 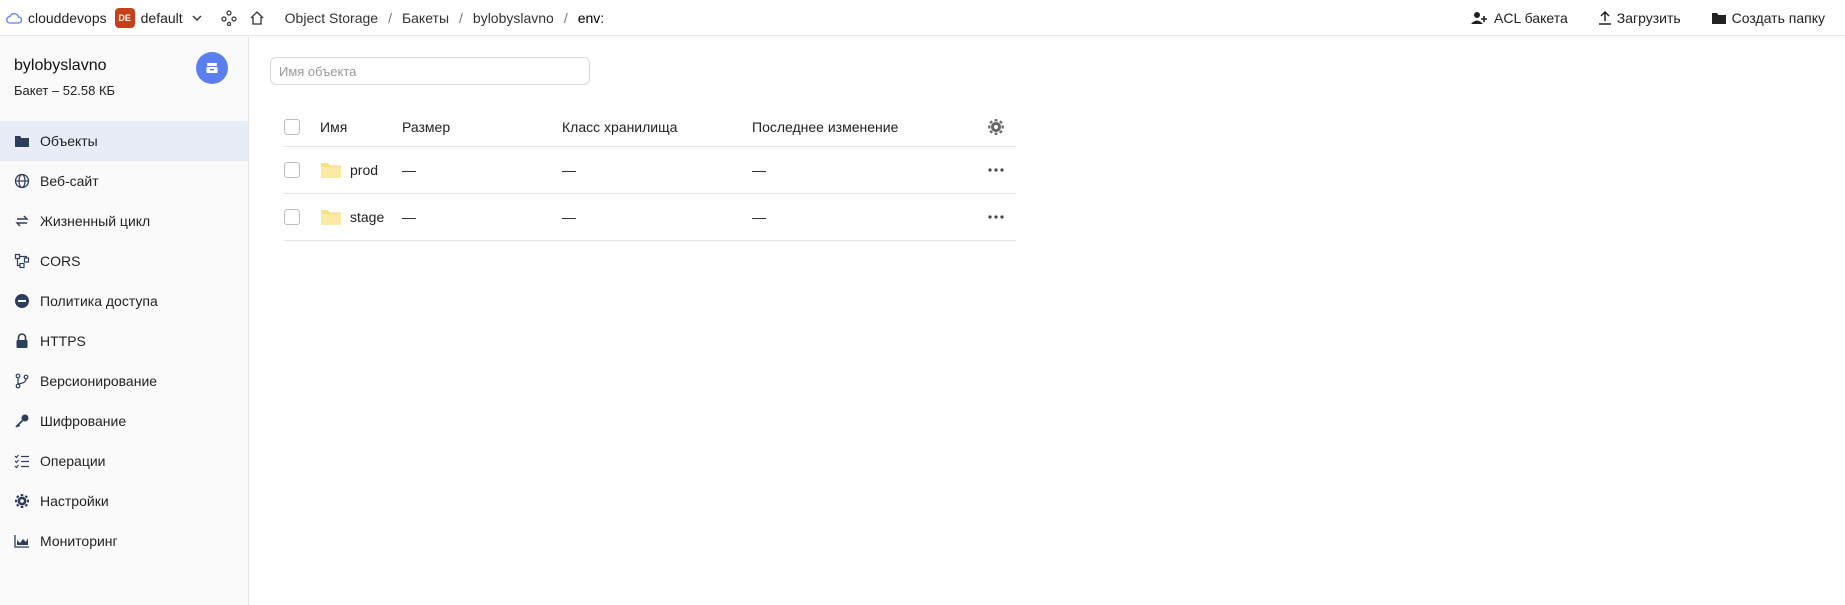 I want to click on sidebar-item-label: Мониторинг, so click(x=79, y=541).